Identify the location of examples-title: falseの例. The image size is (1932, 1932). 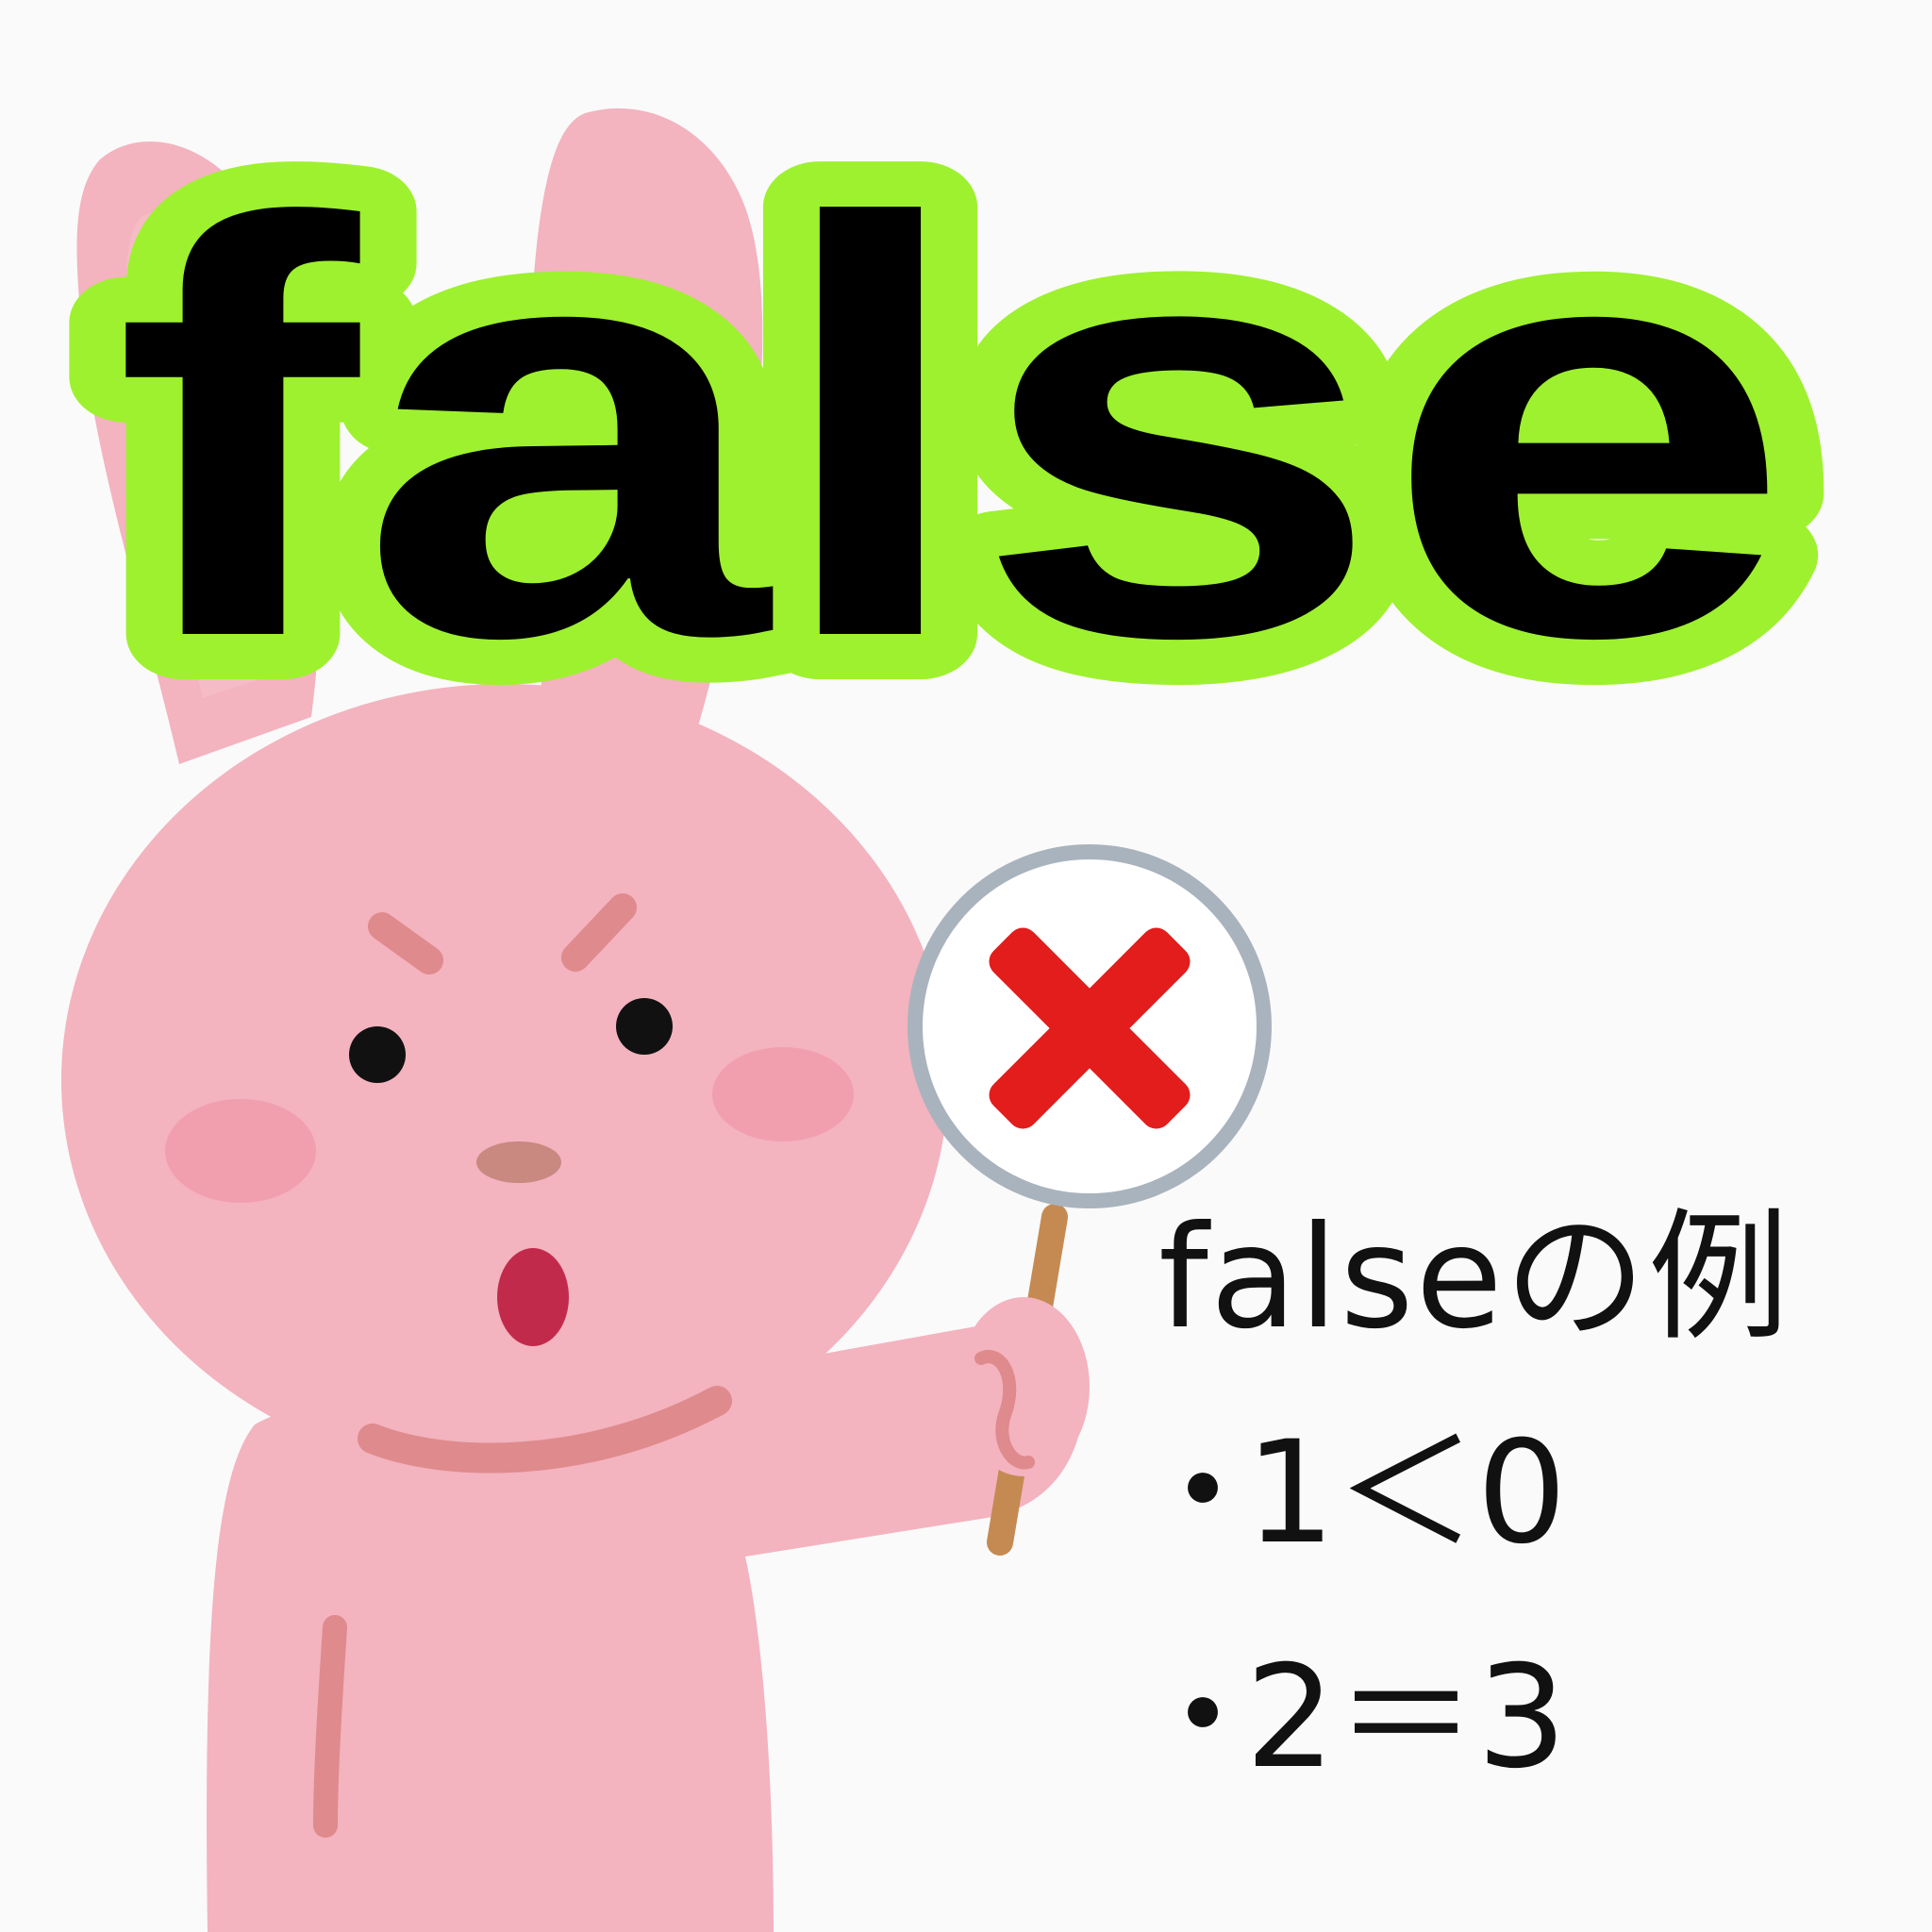
(1474, 1278).